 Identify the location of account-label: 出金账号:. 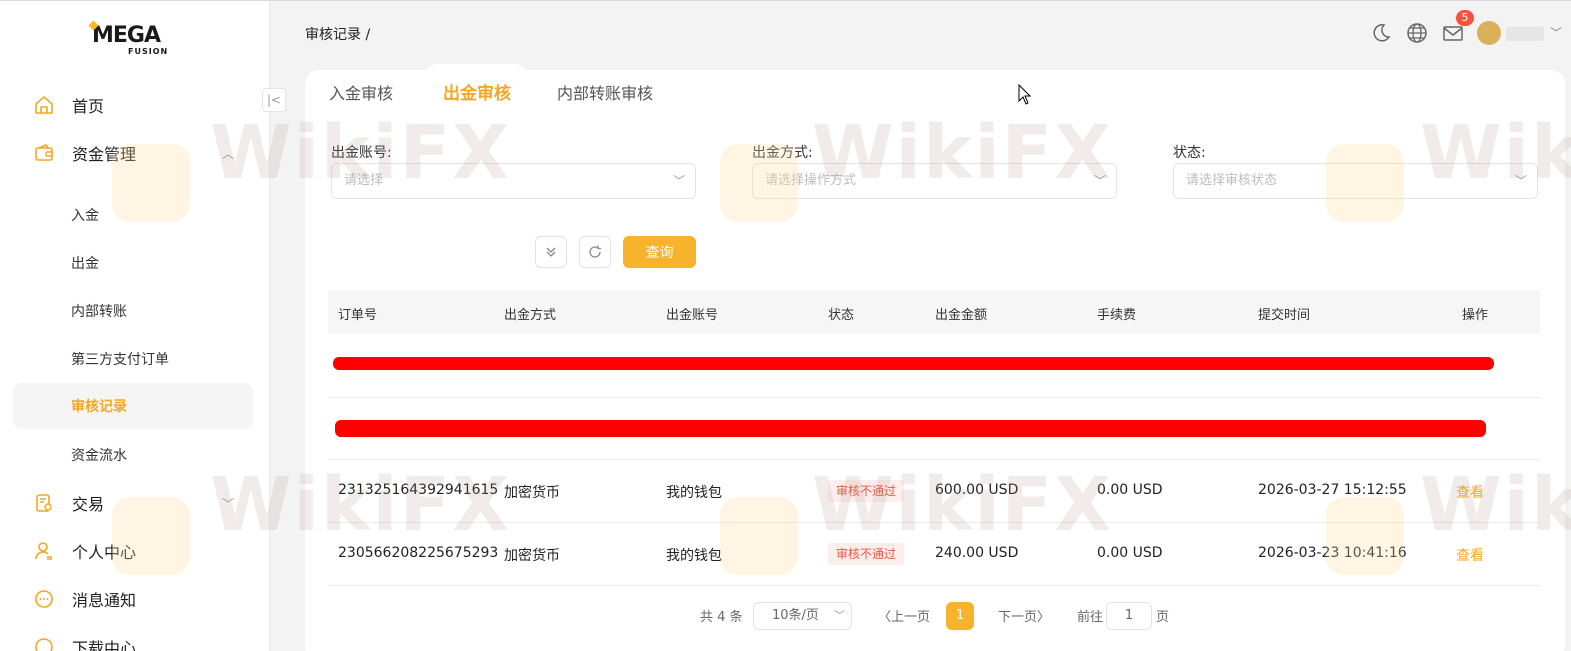
(361, 153).